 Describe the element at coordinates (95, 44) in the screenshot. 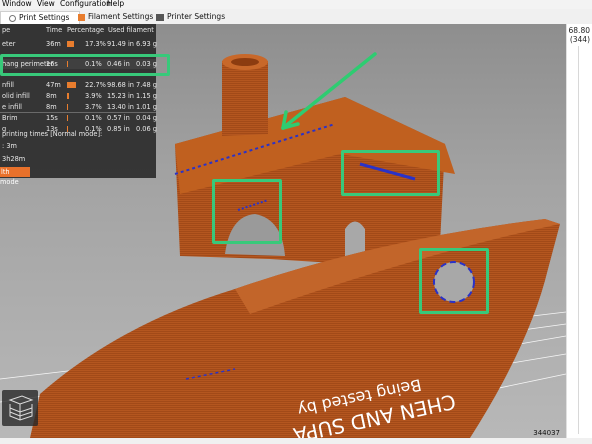

I see `feature-percentage: 17.3%` at that location.